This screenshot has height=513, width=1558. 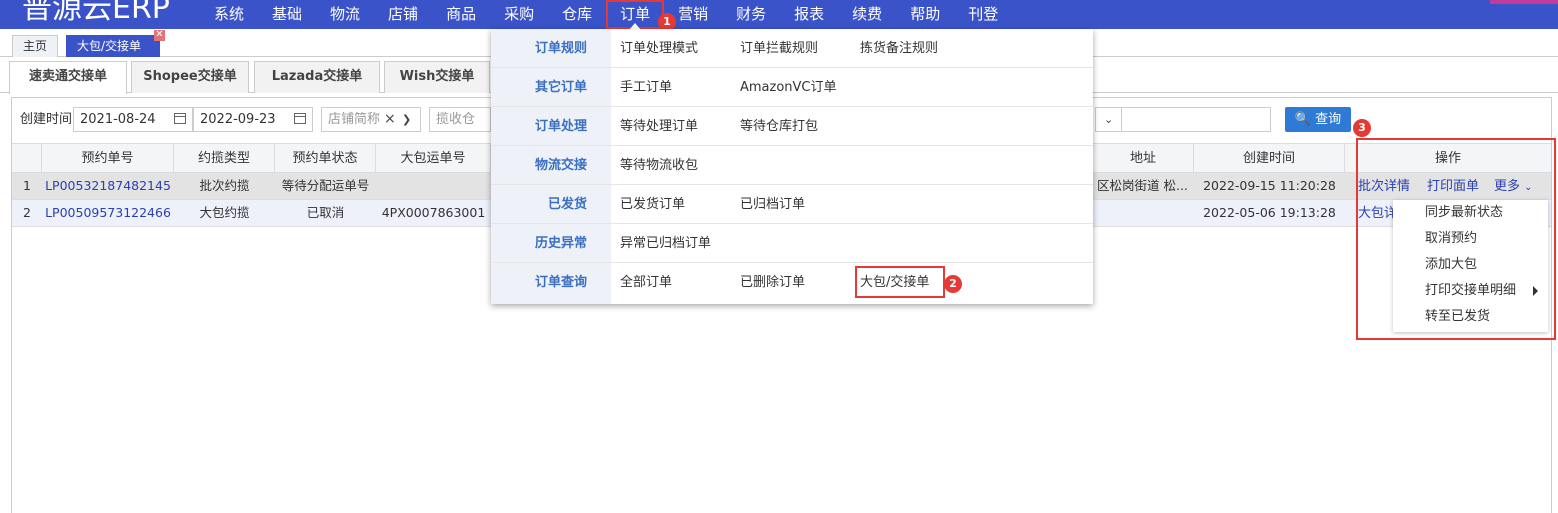 I want to click on tab-aliexpress: 速卖通交接单, so click(x=68, y=77).